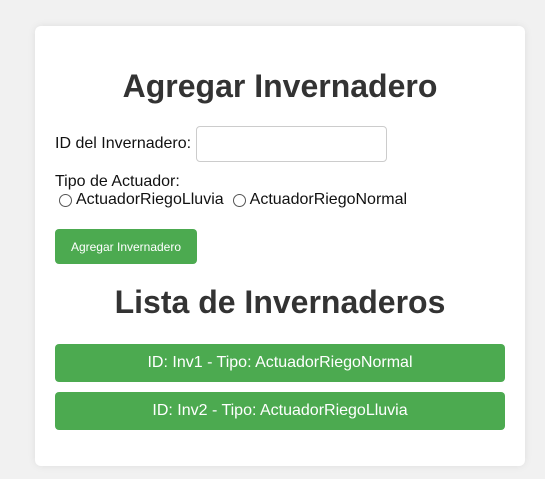 The image size is (545, 479). Describe the element at coordinates (123, 143) in the screenshot. I see `id-label: ID del Invernadero:` at that location.